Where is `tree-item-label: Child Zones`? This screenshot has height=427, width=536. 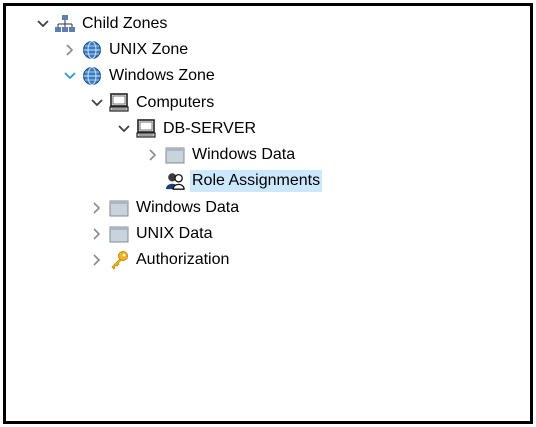
tree-item-label: Child Zones is located at coordinates (125, 23).